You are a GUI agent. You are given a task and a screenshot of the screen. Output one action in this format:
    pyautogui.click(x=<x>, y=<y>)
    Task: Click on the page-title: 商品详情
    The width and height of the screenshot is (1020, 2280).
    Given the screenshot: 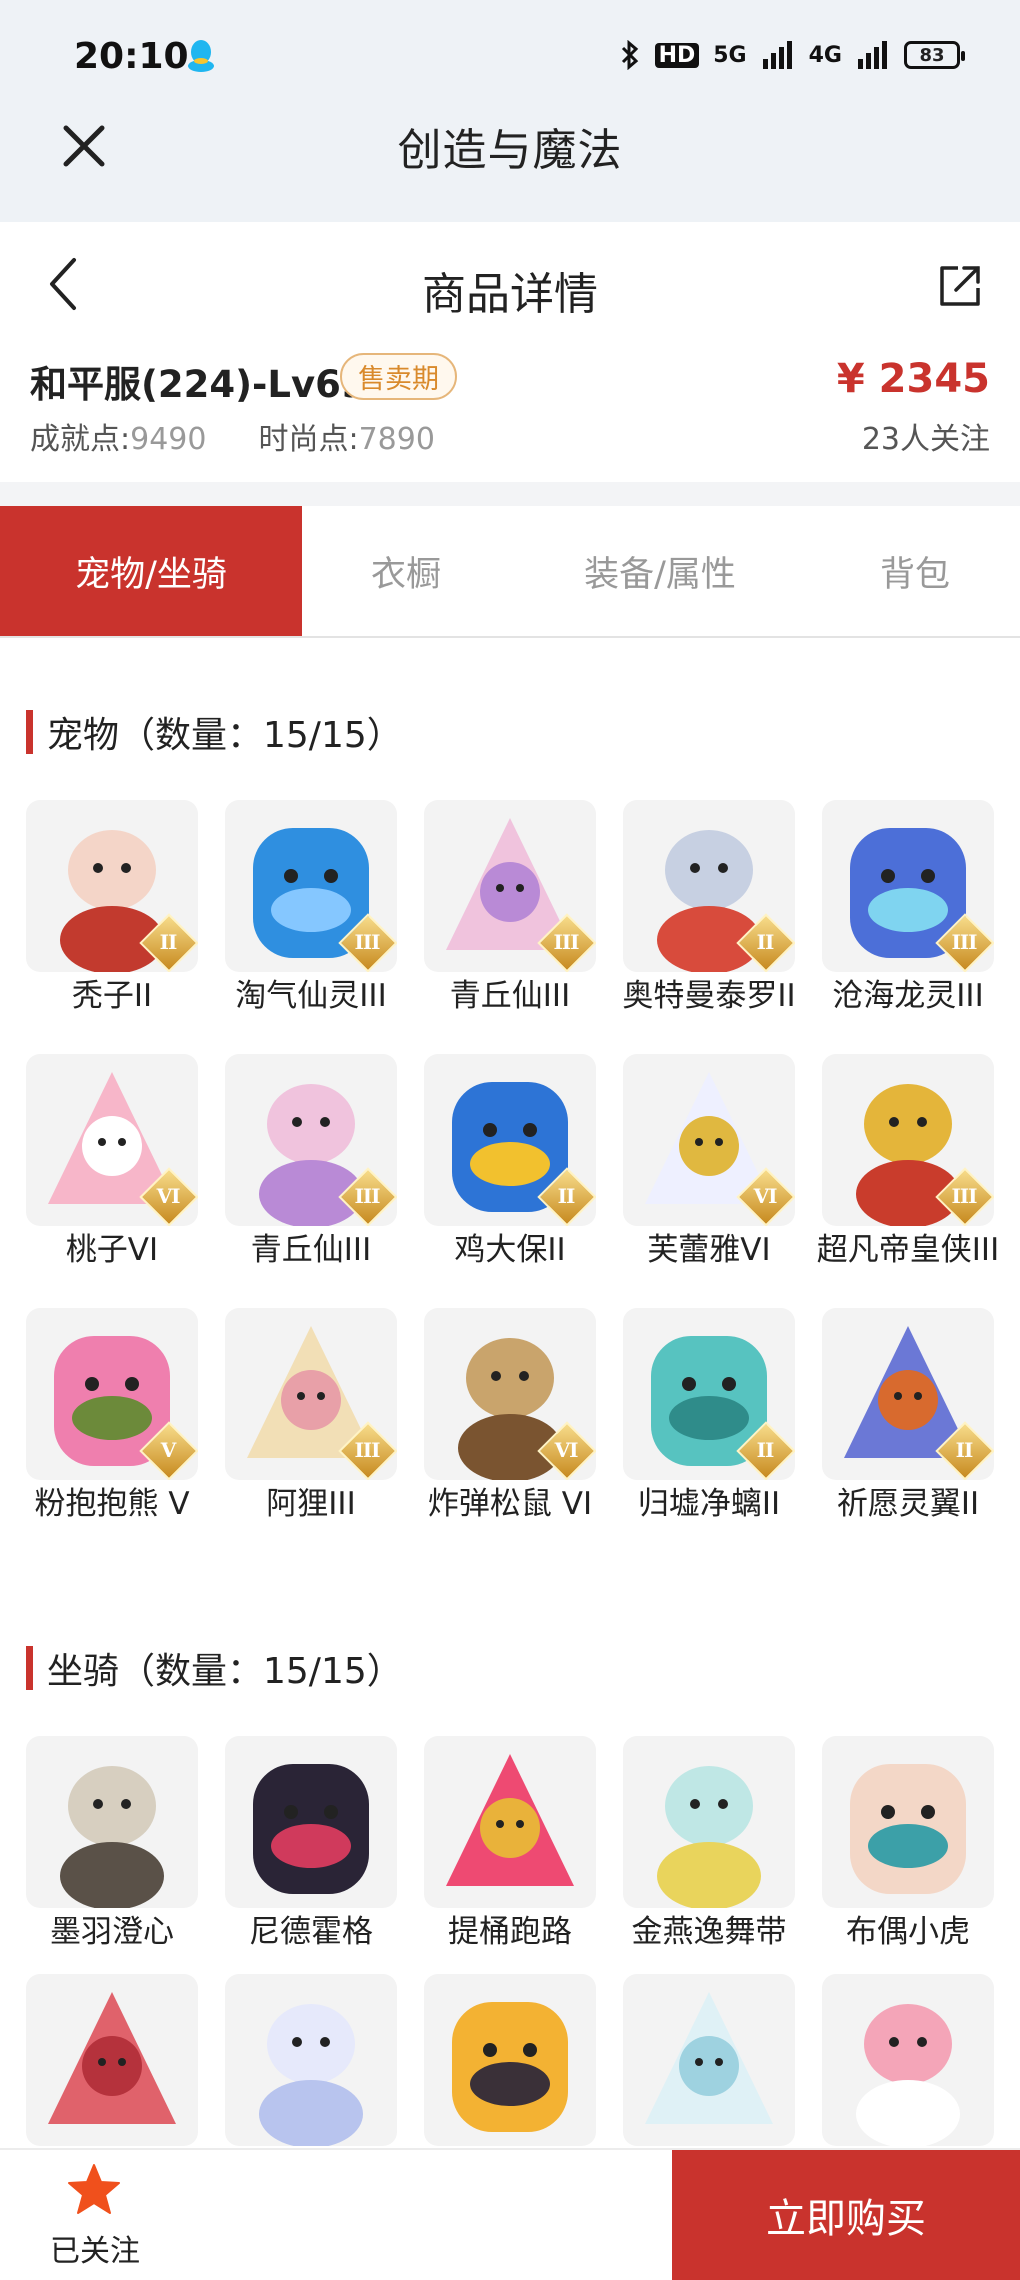 What is the action you would take?
    pyautogui.click(x=510, y=294)
    